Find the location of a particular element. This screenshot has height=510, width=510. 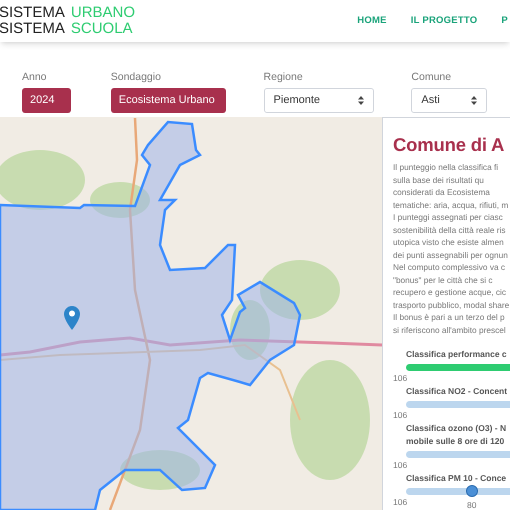

logo-text: SCUOLA is located at coordinates (101, 29).